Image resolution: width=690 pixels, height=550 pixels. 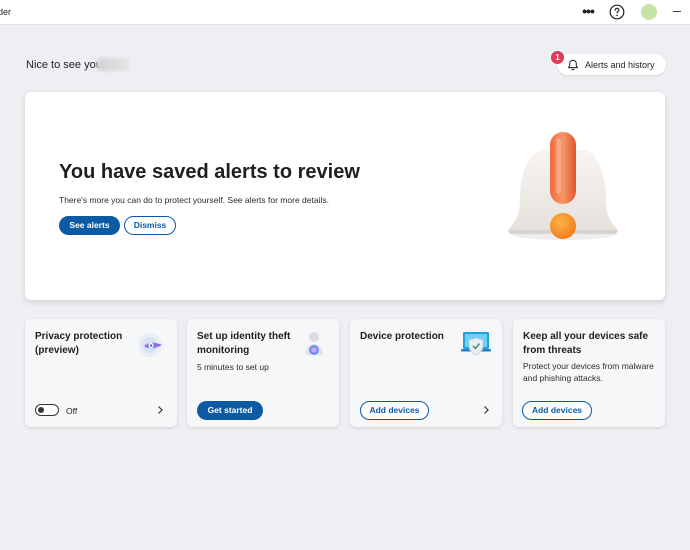 What do you see at coordinates (677, 11) in the screenshot?
I see `minimize-icon` at bounding box center [677, 11].